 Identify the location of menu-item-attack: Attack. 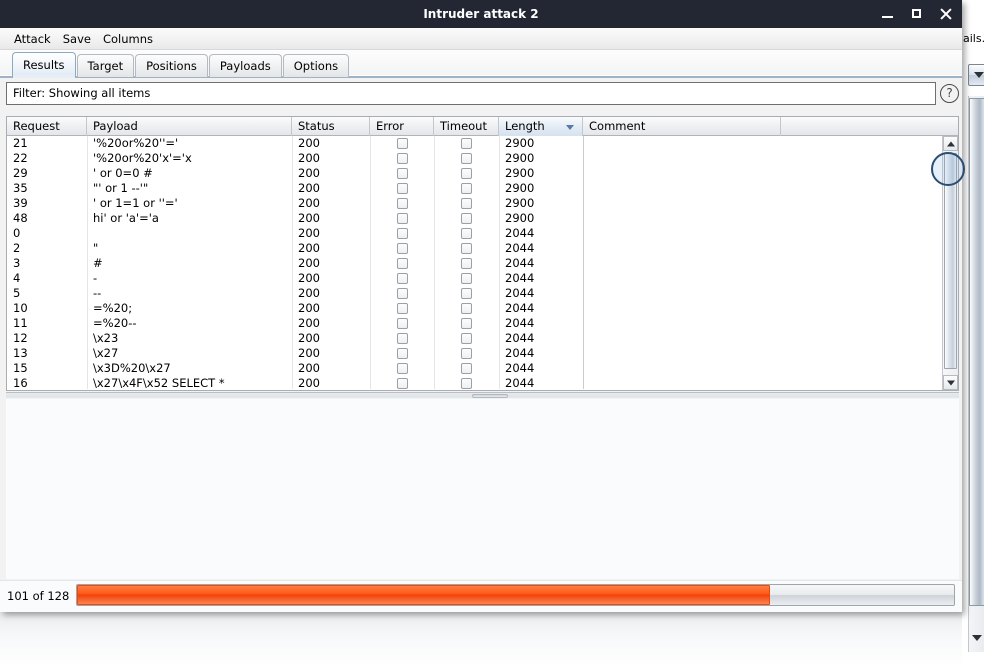
(32, 39).